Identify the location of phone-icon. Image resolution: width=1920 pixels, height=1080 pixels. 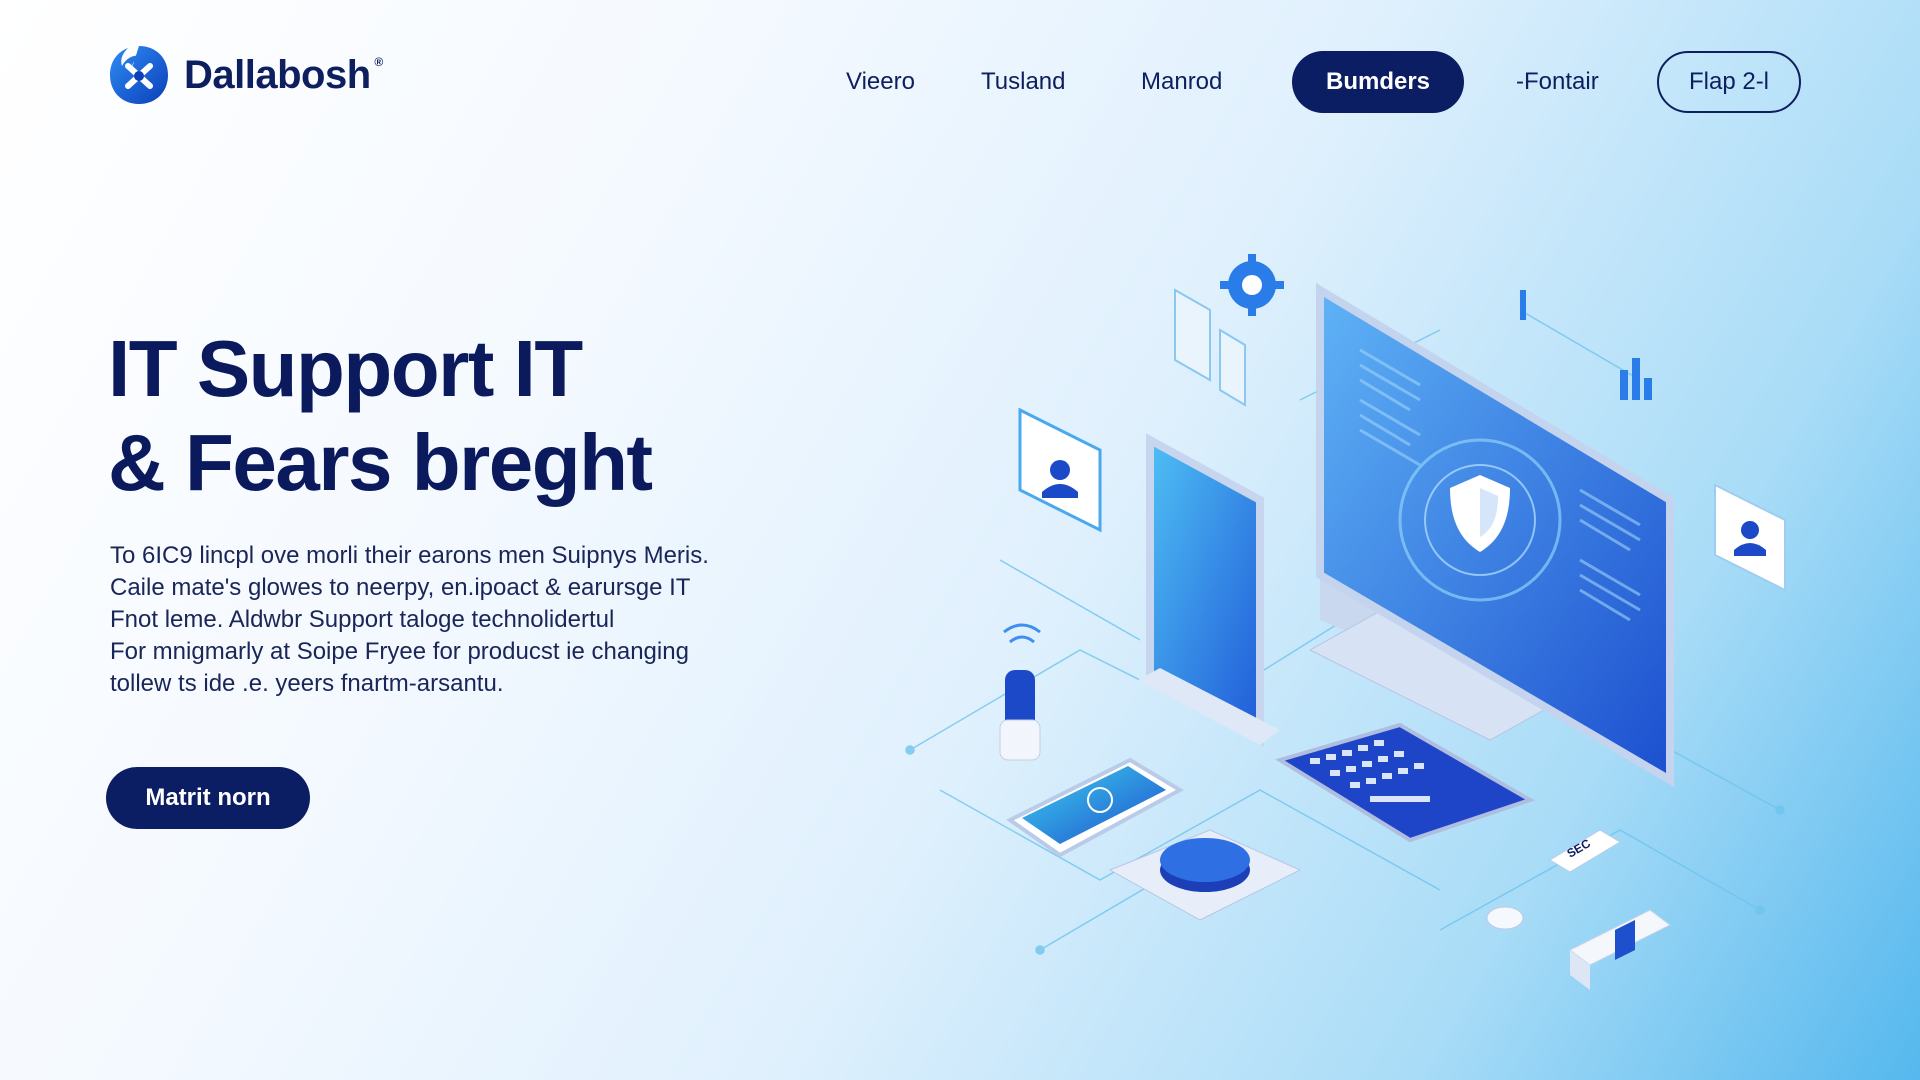
(1095, 807).